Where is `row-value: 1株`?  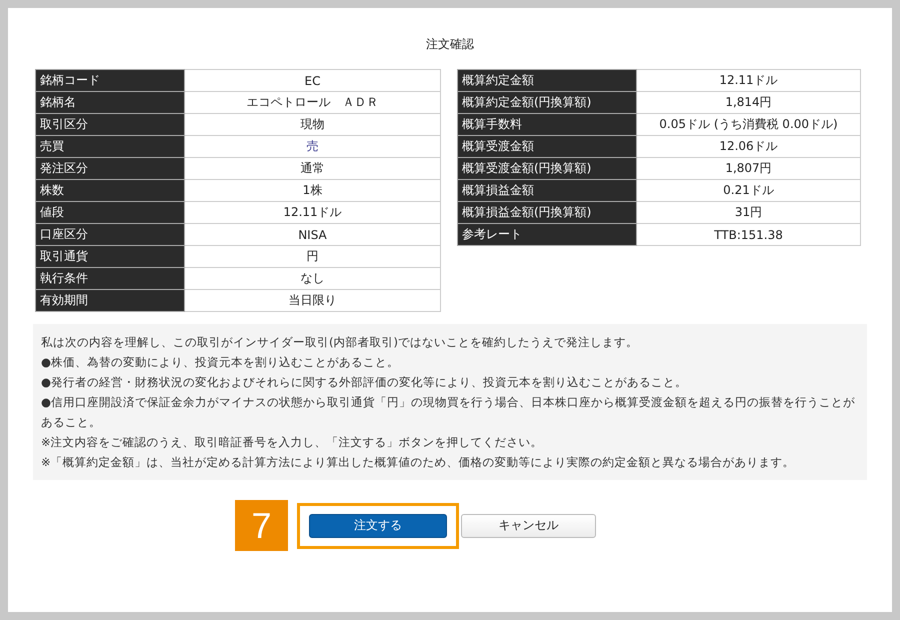 row-value: 1株 is located at coordinates (312, 191).